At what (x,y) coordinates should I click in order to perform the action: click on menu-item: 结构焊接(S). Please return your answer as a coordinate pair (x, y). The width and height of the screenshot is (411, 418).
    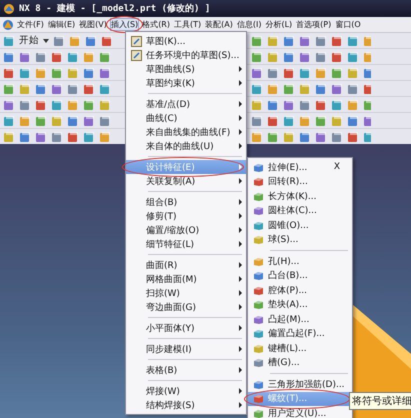
    Looking at the image, I should click on (186, 405).